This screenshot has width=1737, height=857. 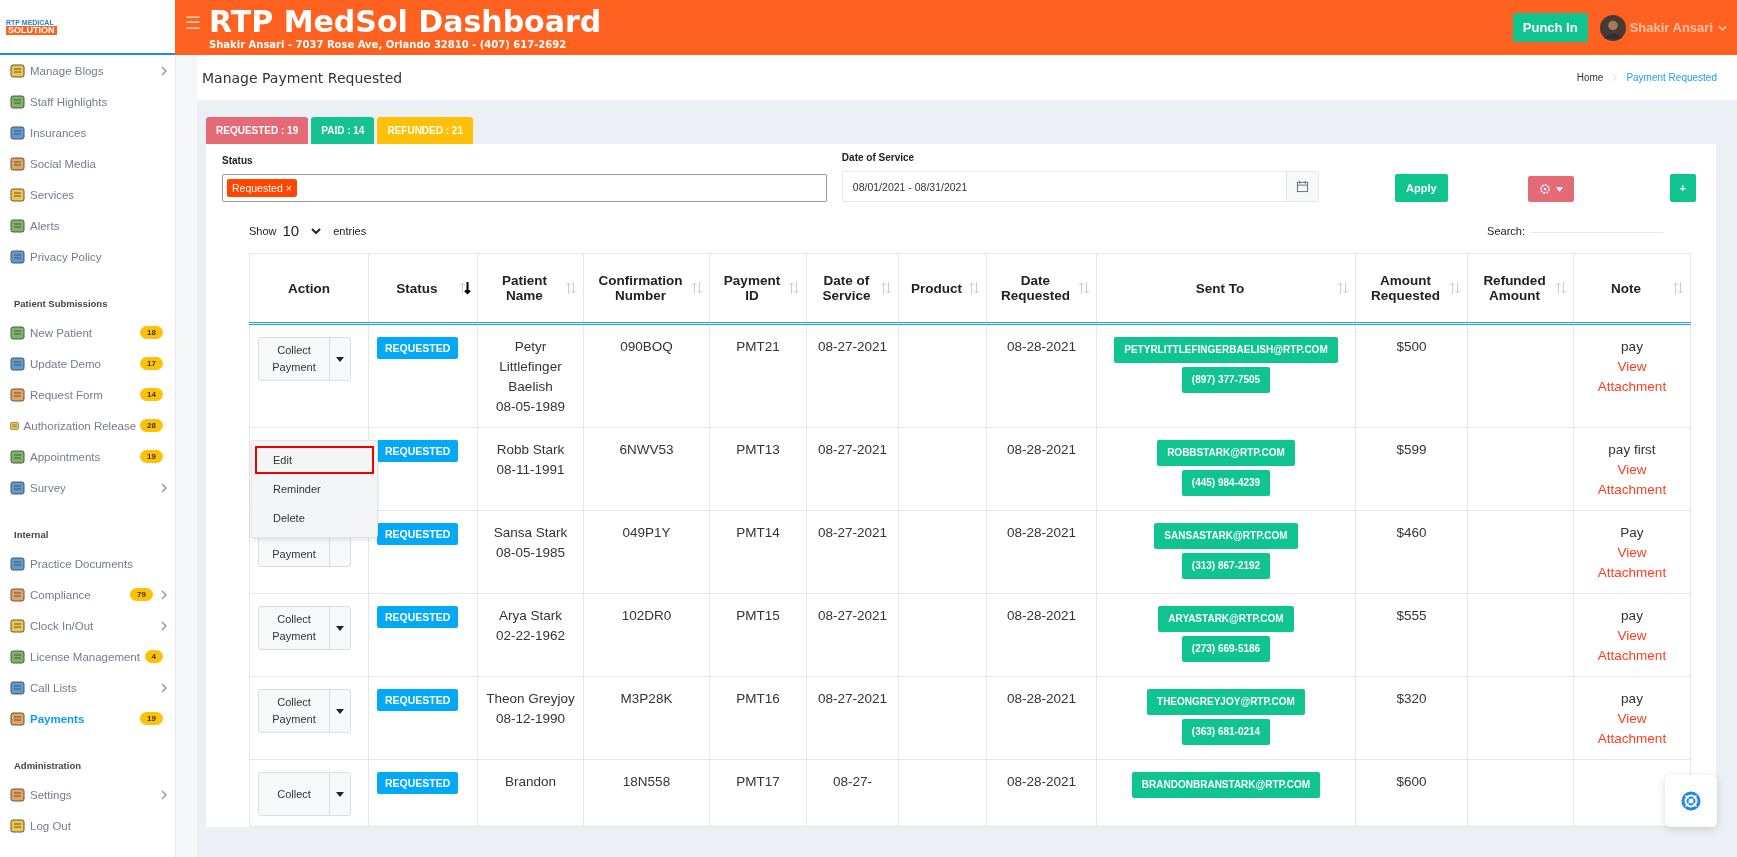 I want to click on birth-date: 02-22-1962, so click(x=530, y=635).